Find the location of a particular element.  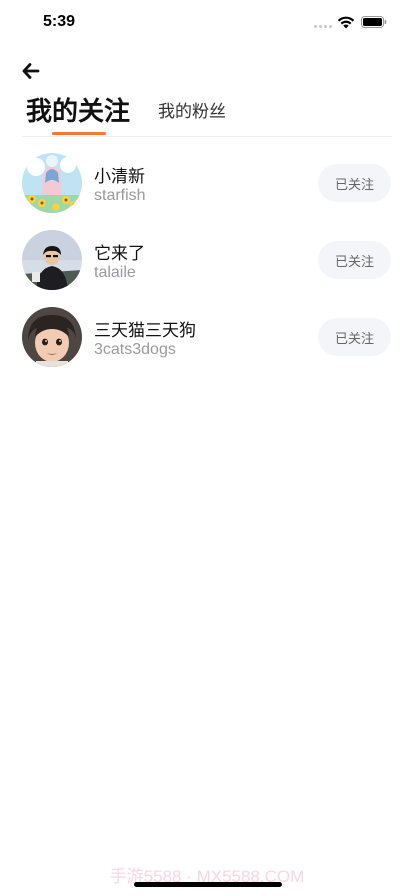

list-item: 它来了 talaile 已关注 is located at coordinates (207, 265).